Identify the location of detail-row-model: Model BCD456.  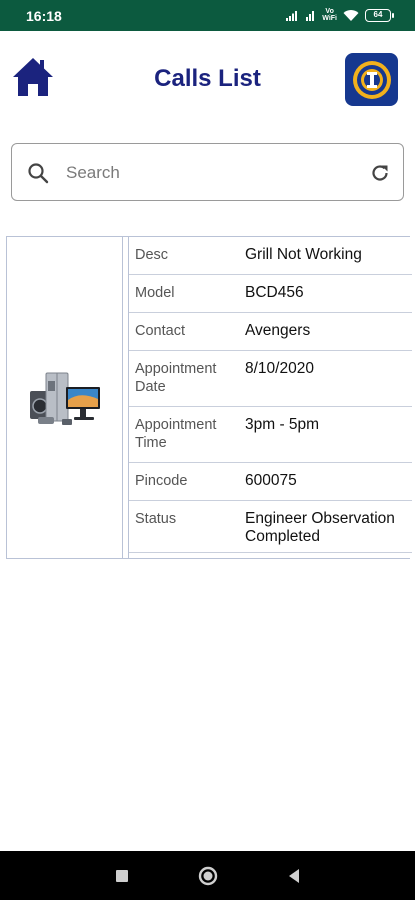
(270, 294).